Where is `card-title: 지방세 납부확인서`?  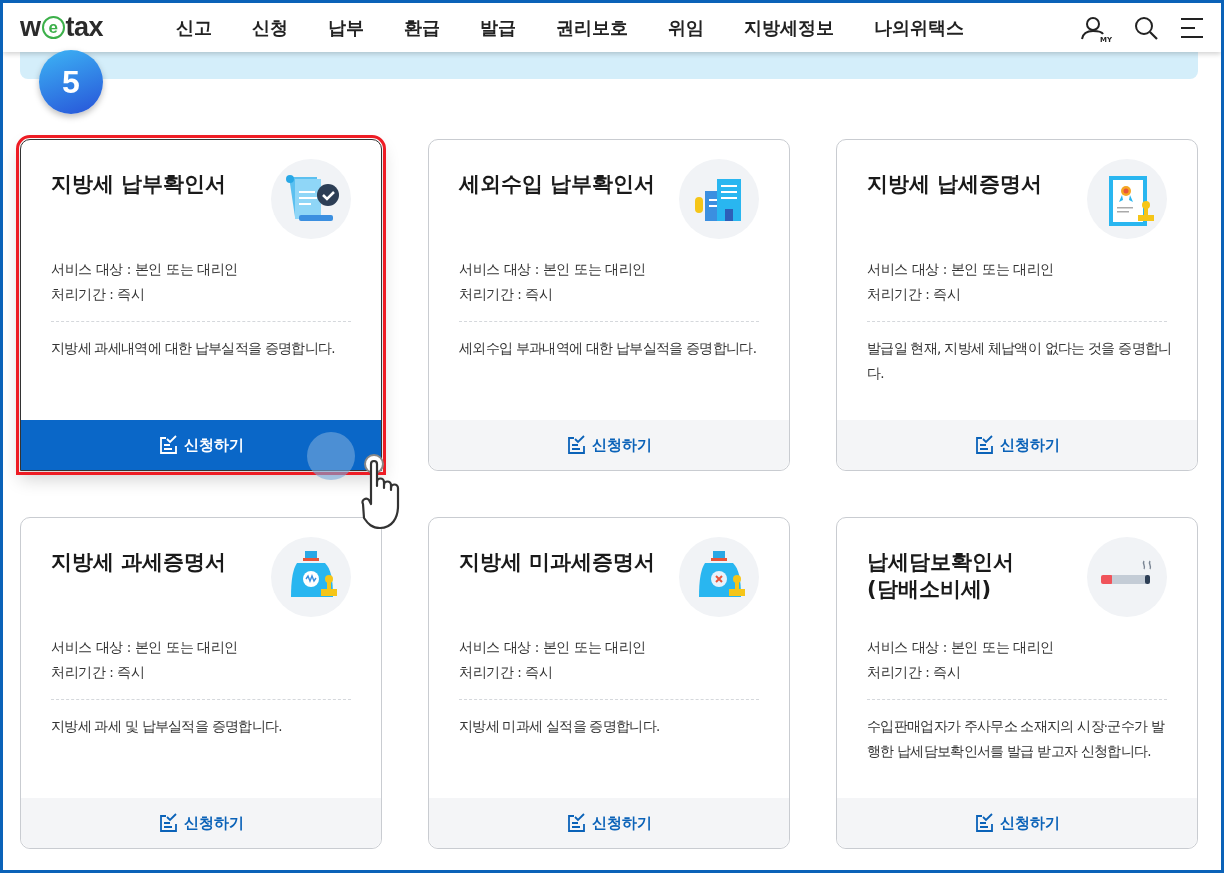 card-title: 지방세 납부확인서 is located at coordinates (139, 184).